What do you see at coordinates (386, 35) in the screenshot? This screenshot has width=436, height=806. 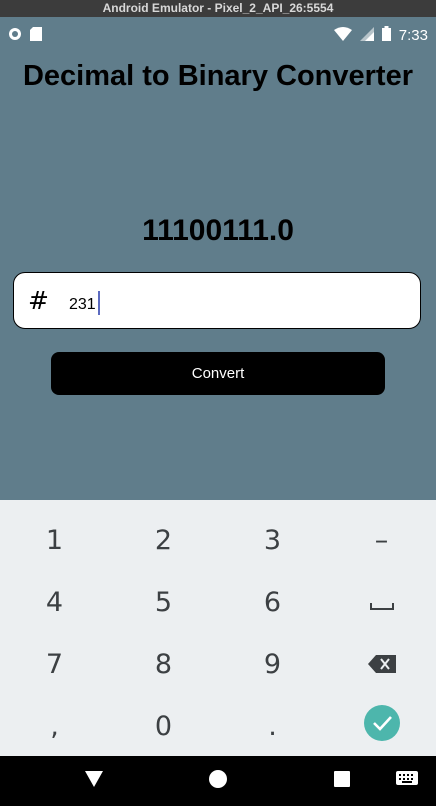 I see `battery-icon` at bounding box center [386, 35].